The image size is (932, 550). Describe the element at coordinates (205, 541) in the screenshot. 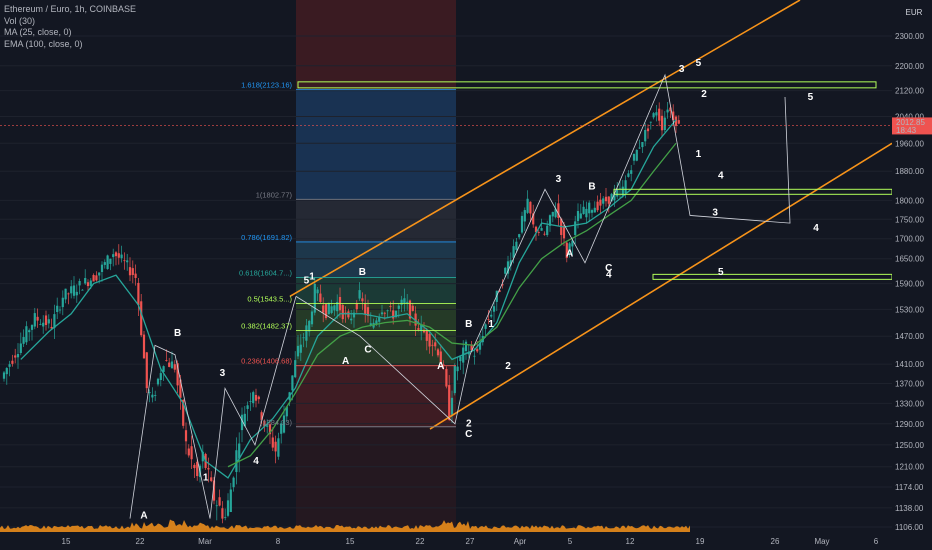

I see `time-tick-label: Mar` at that location.